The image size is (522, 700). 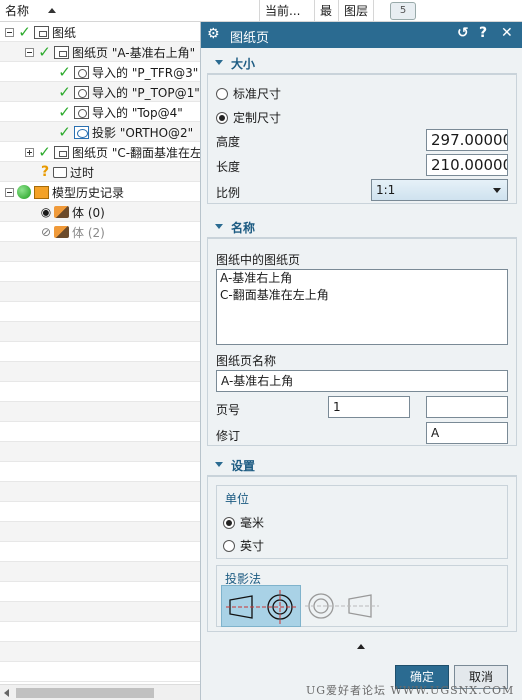 What do you see at coordinates (257, 118) in the screenshot?
I see `radio-label: 定制尺寸` at bounding box center [257, 118].